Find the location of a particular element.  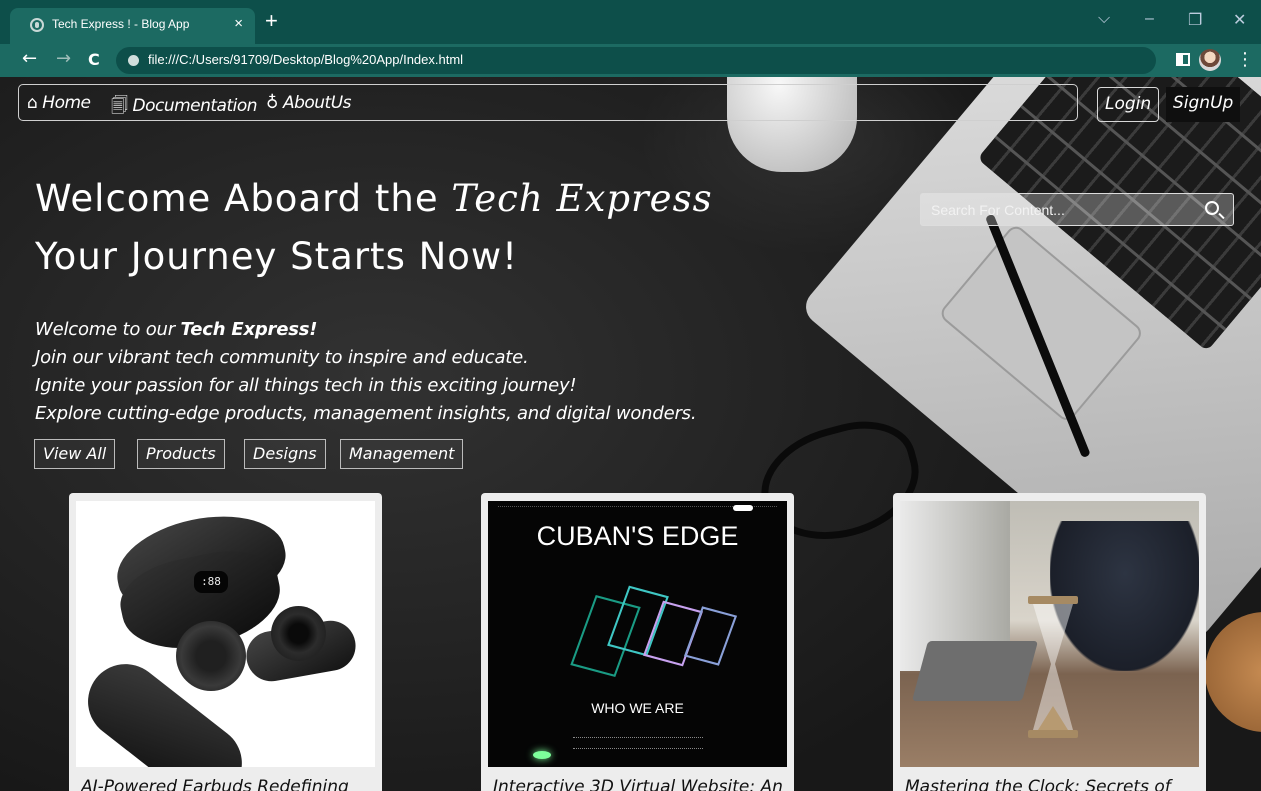

nav-about: ♁ AboutUs is located at coordinates (309, 103).